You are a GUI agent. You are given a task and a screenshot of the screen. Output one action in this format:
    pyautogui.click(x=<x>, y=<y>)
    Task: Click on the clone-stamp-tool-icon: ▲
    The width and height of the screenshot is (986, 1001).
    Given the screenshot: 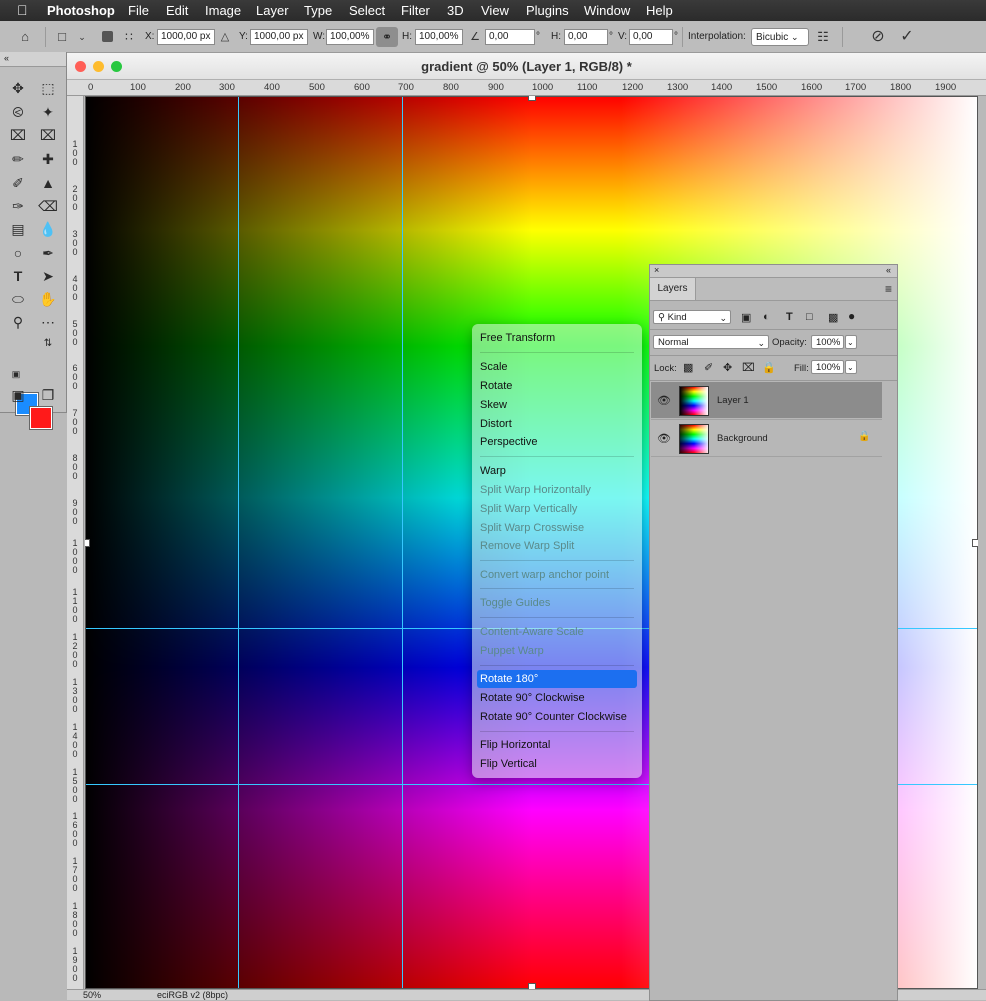 What is the action you would take?
    pyautogui.click(x=48, y=183)
    